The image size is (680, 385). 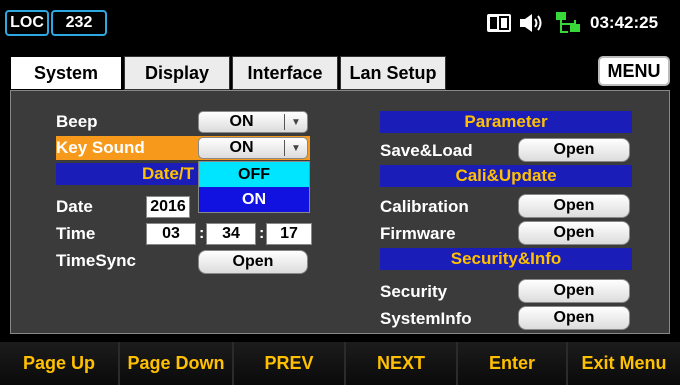 I want to click on parameter-header: Parameter, so click(x=506, y=122).